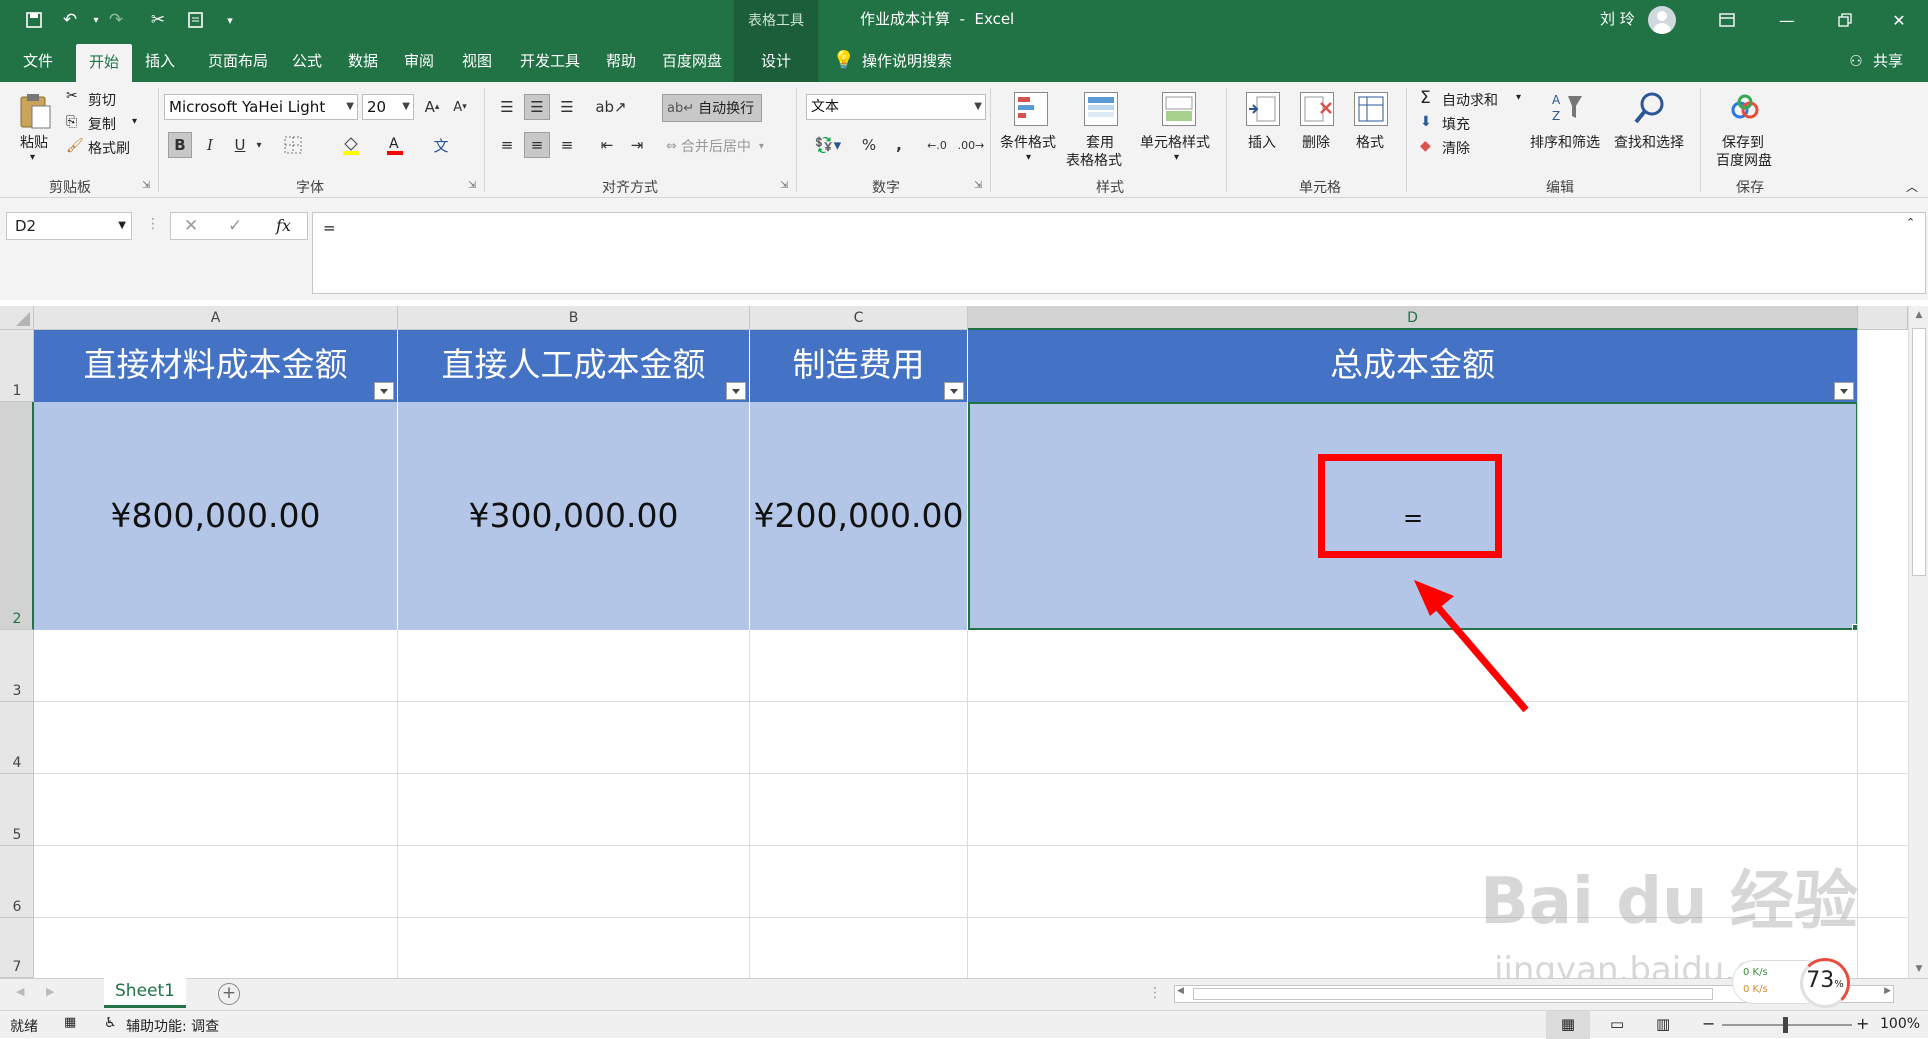 The width and height of the screenshot is (1928, 1039). I want to click on decrease-indent-icon: ⇤, so click(607, 145).